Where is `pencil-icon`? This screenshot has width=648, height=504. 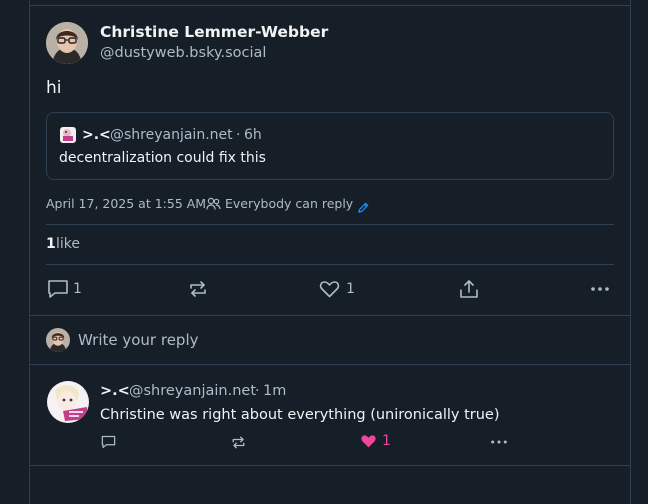
pencil-icon is located at coordinates (363, 207).